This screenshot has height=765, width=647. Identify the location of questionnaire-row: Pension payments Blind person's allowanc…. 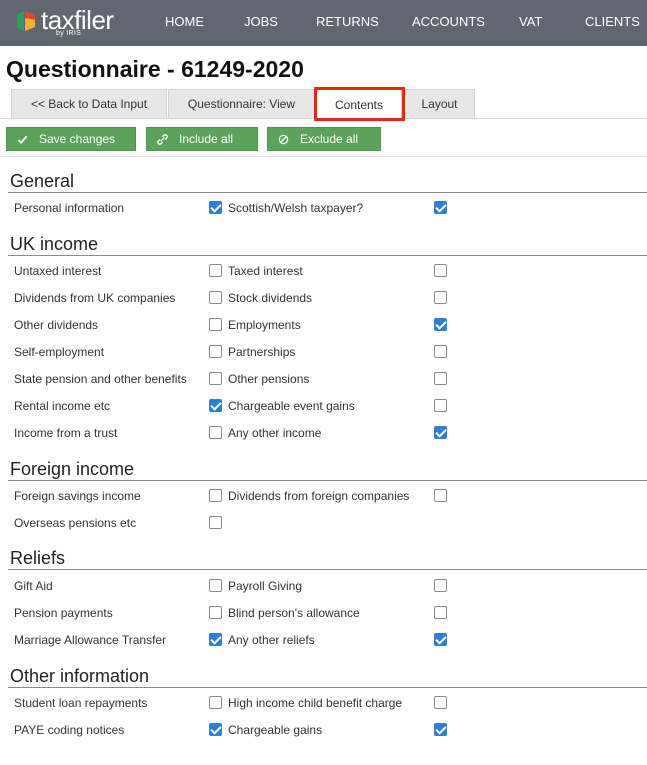
(323, 615).